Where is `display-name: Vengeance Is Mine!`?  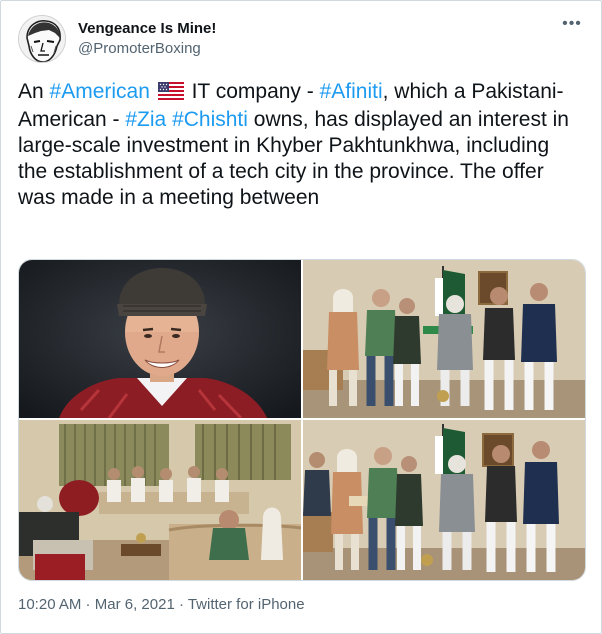
display-name: Vengeance Is Mine! is located at coordinates (147, 29).